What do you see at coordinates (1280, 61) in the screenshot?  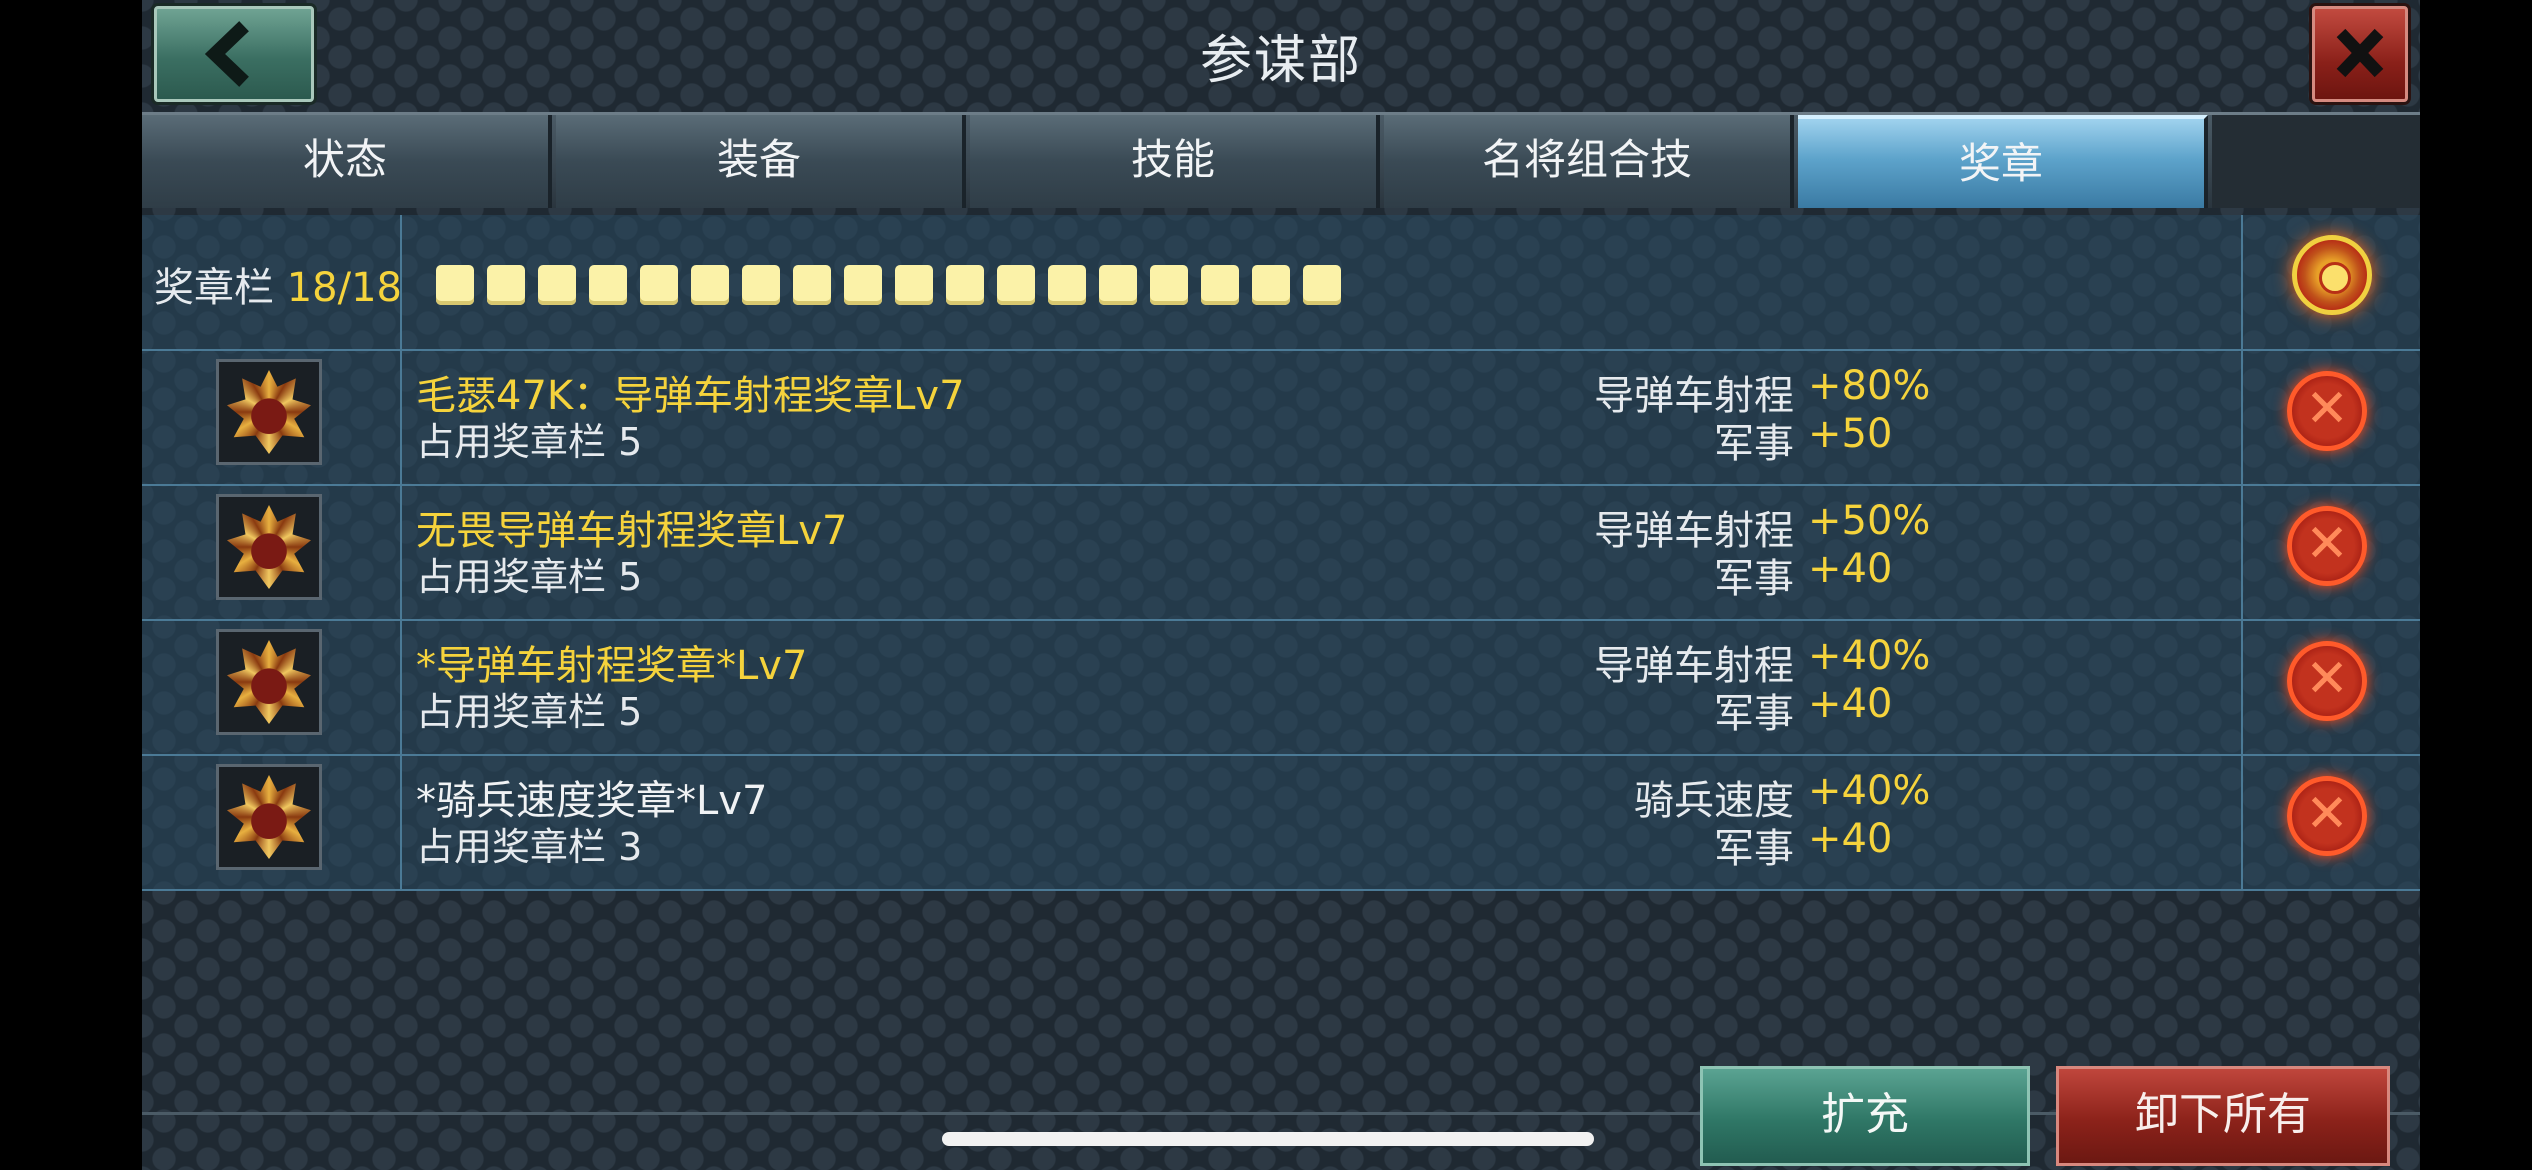 I see `page-title: 参谋部` at bounding box center [1280, 61].